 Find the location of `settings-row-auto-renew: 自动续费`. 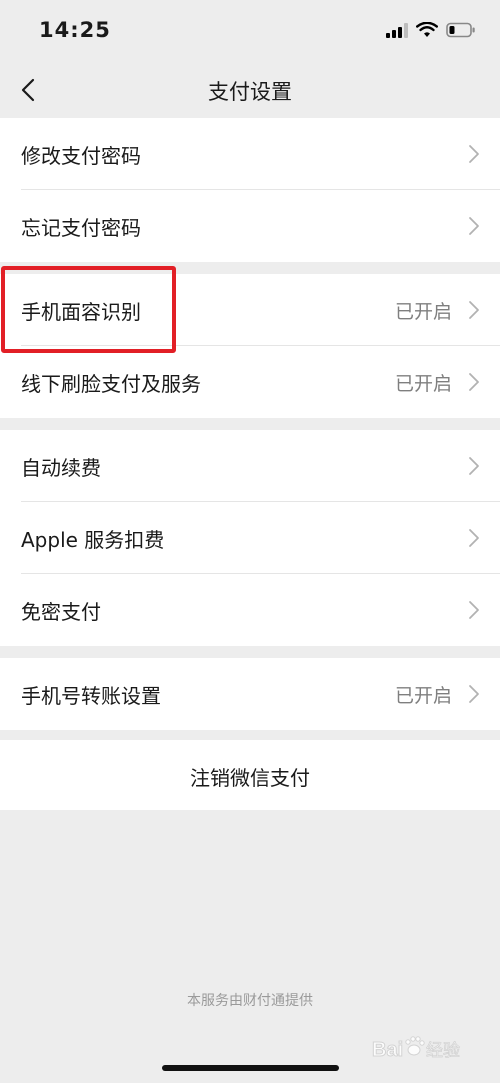

settings-row-auto-renew: 自动续费 is located at coordinates (250, 466).